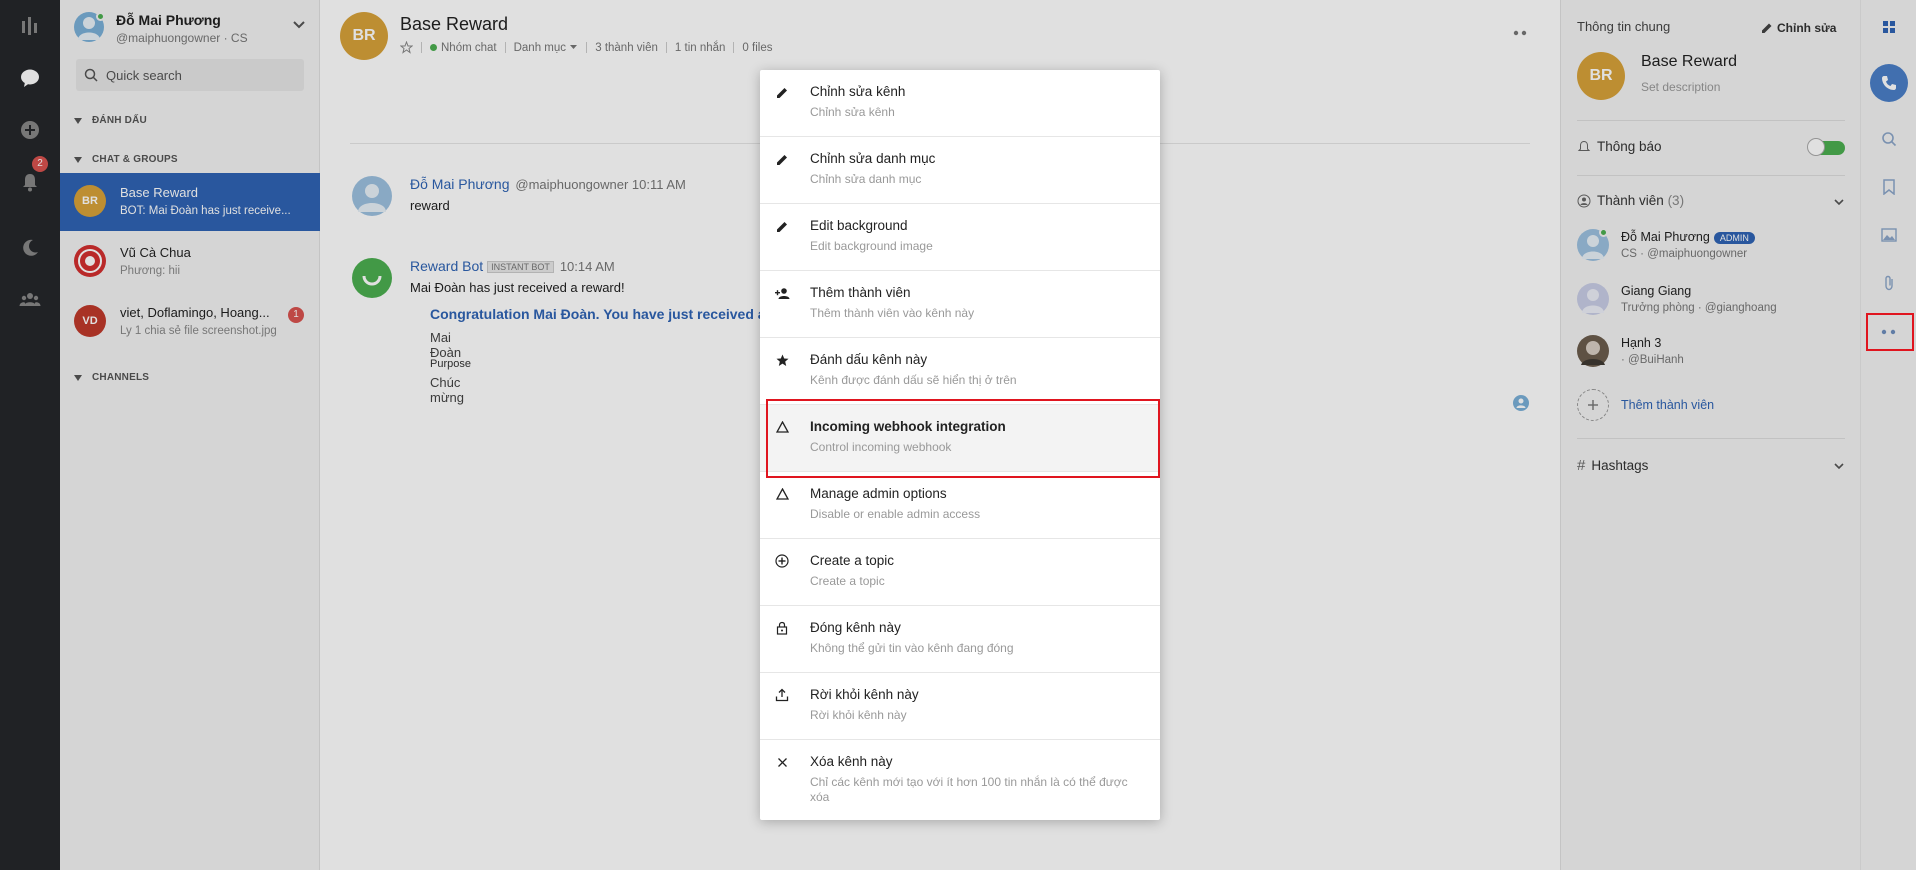  Describe the element at coordinates (871, 246) in the screenshot. I see `menu-item-description: Edit background image` at that location.